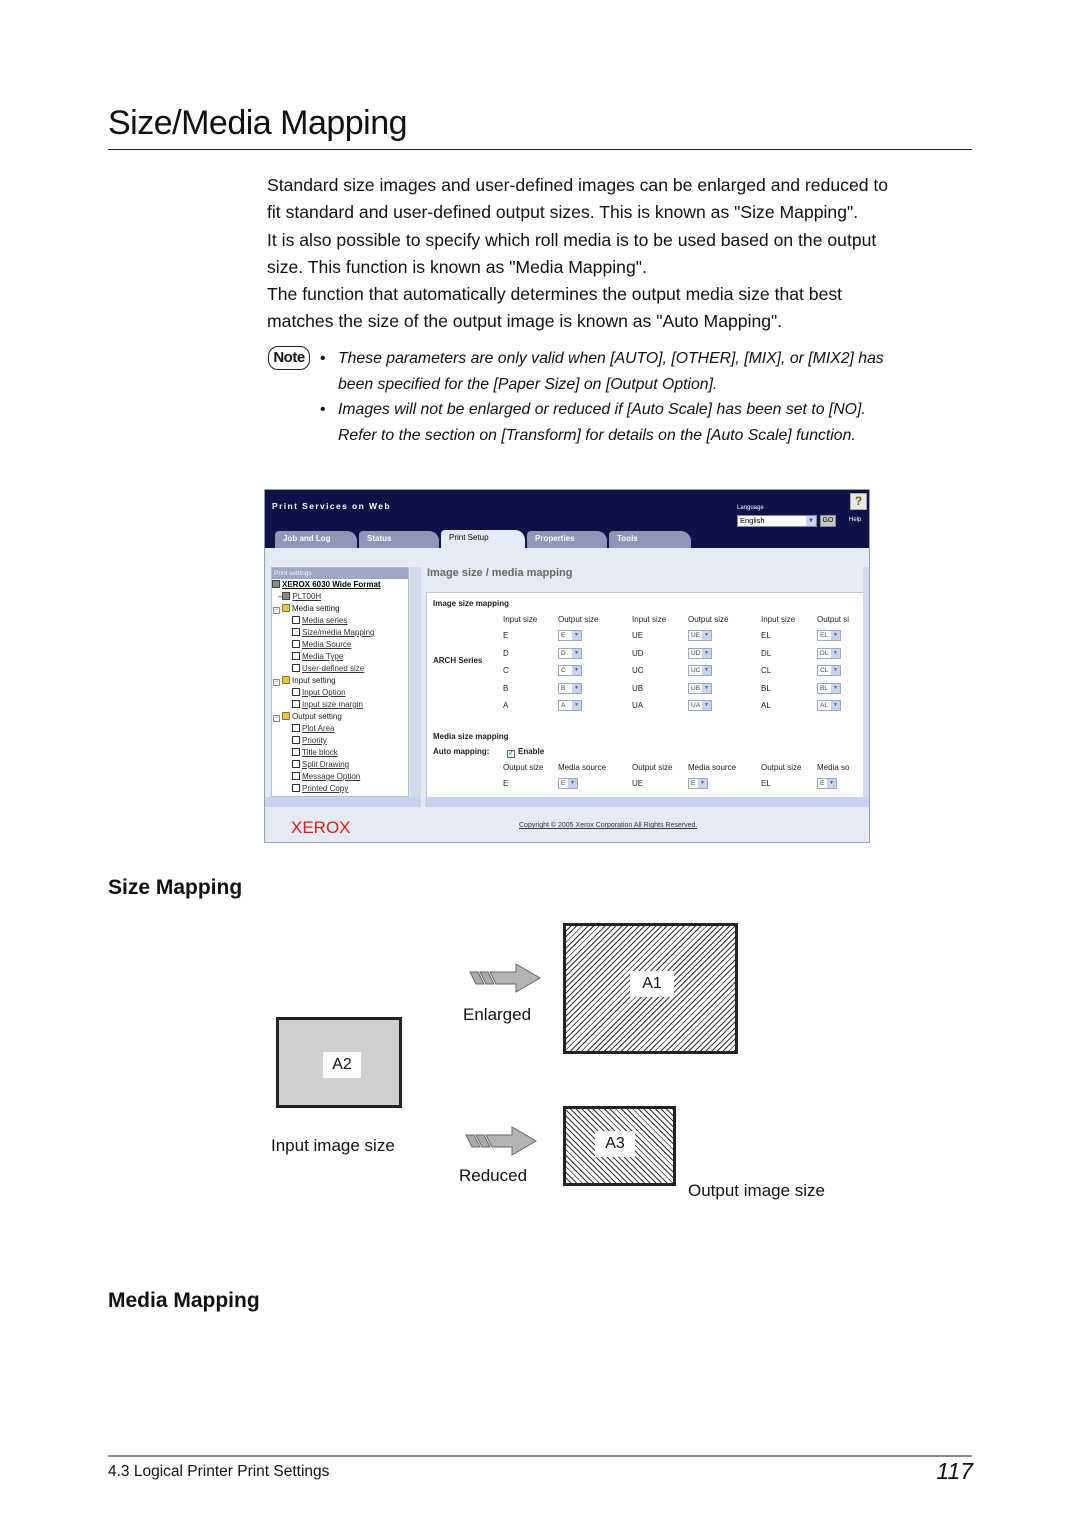 This screenshot has width=1080, height=1528. What do you see at coordinates (289, 358) in the screenshot?
I see `note-badge: Note` at bounding box center [289, 358].